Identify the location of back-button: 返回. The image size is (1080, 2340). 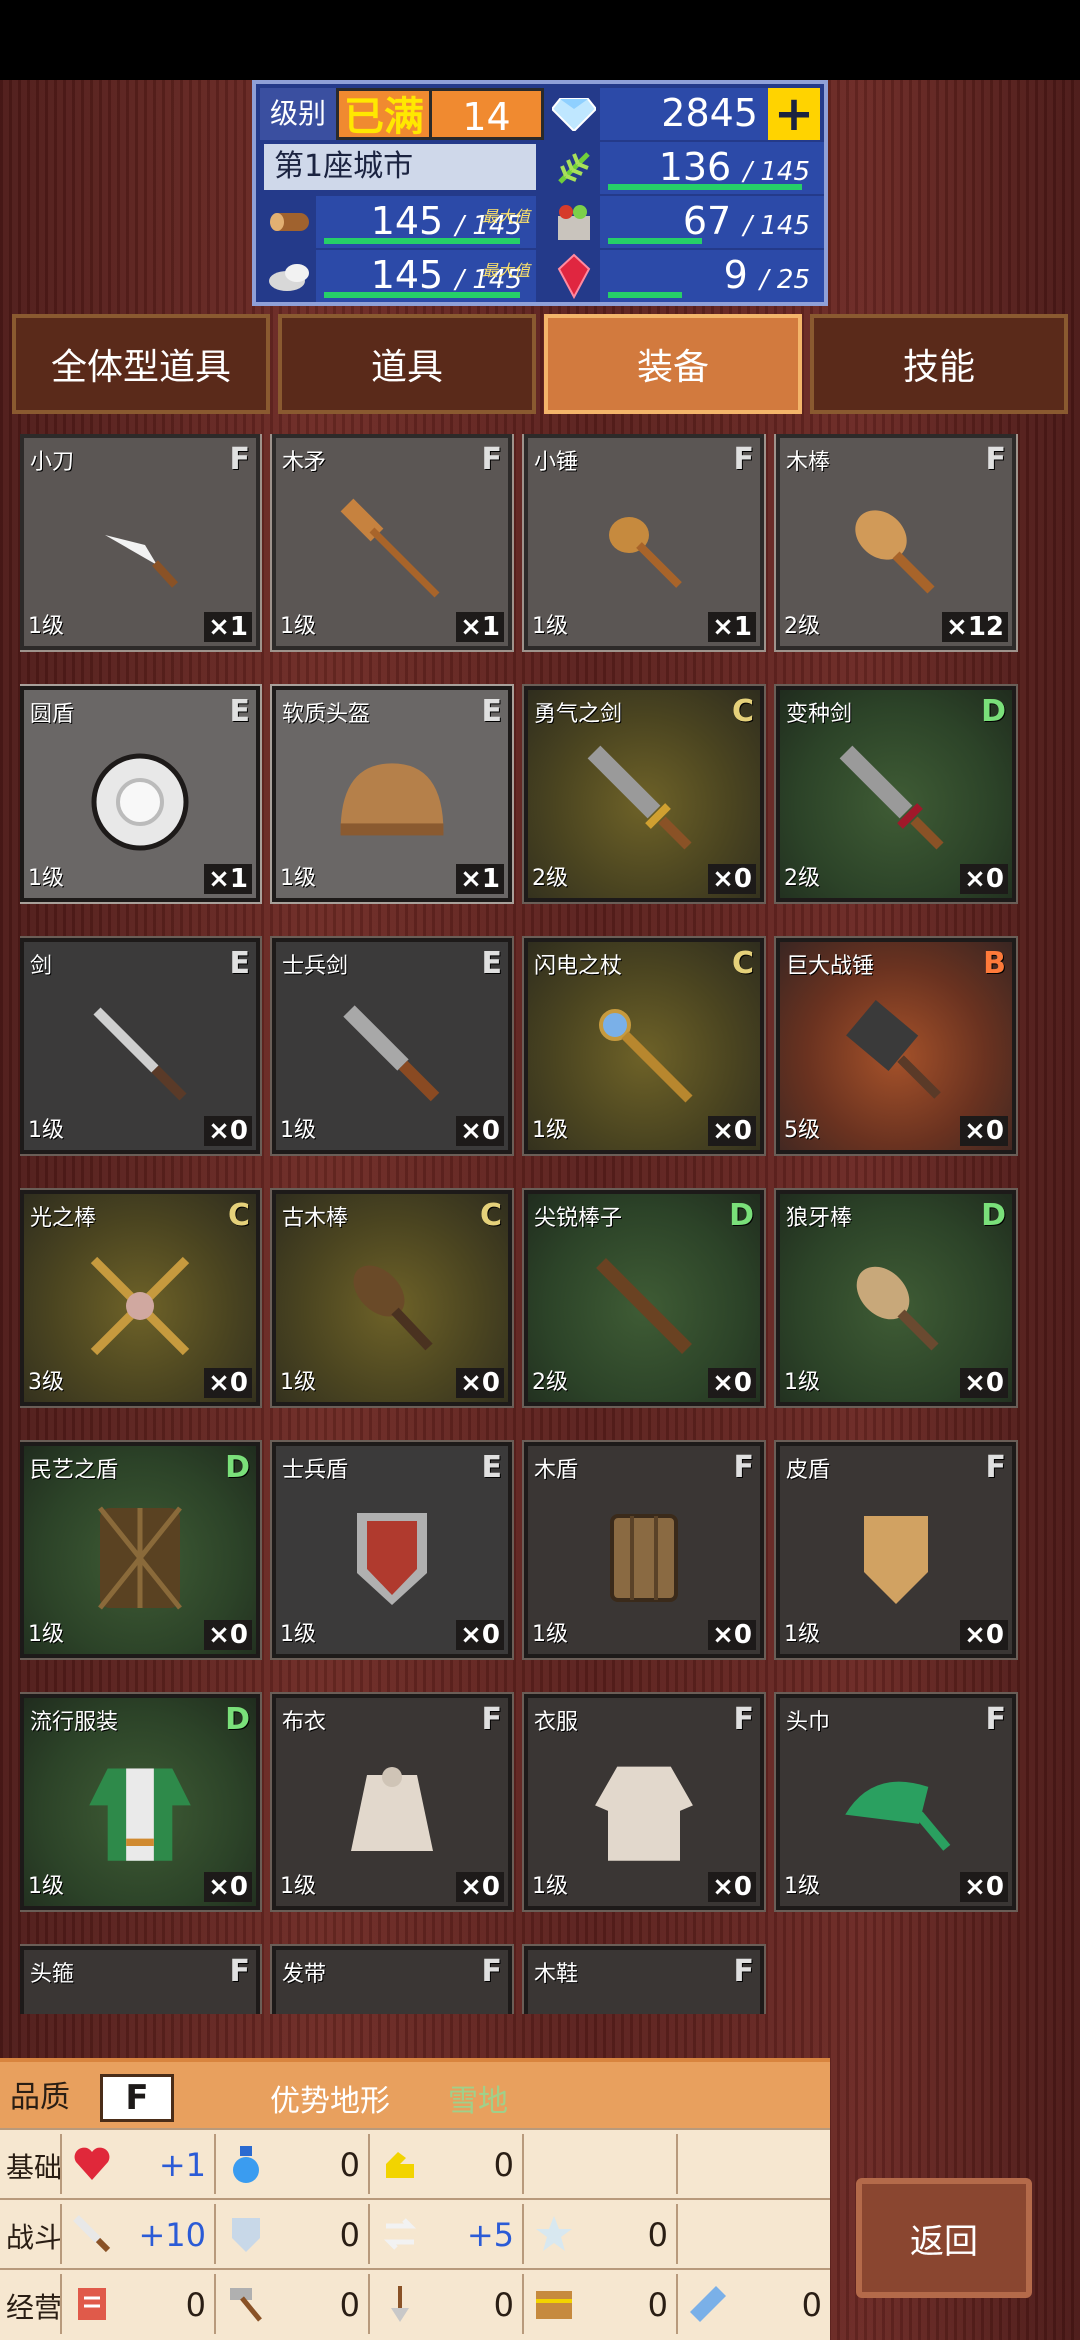
(944, 2238).